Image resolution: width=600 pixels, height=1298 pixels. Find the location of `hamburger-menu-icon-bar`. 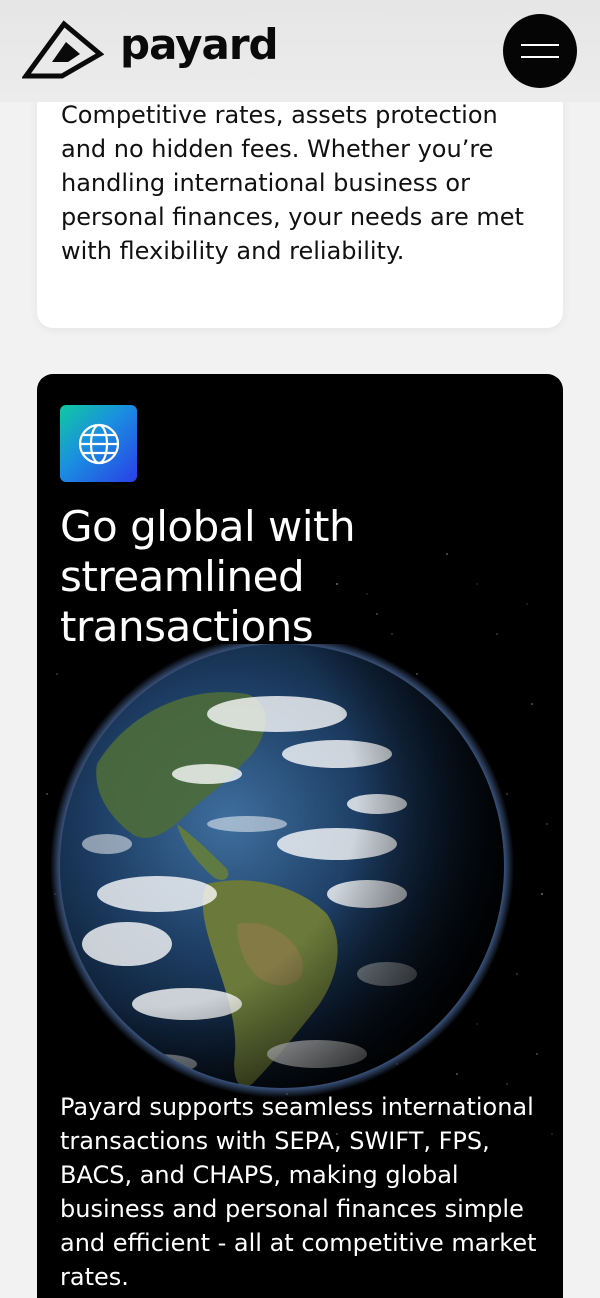

hamburger-menu-icon-bar is located at coordinates (540, 57).